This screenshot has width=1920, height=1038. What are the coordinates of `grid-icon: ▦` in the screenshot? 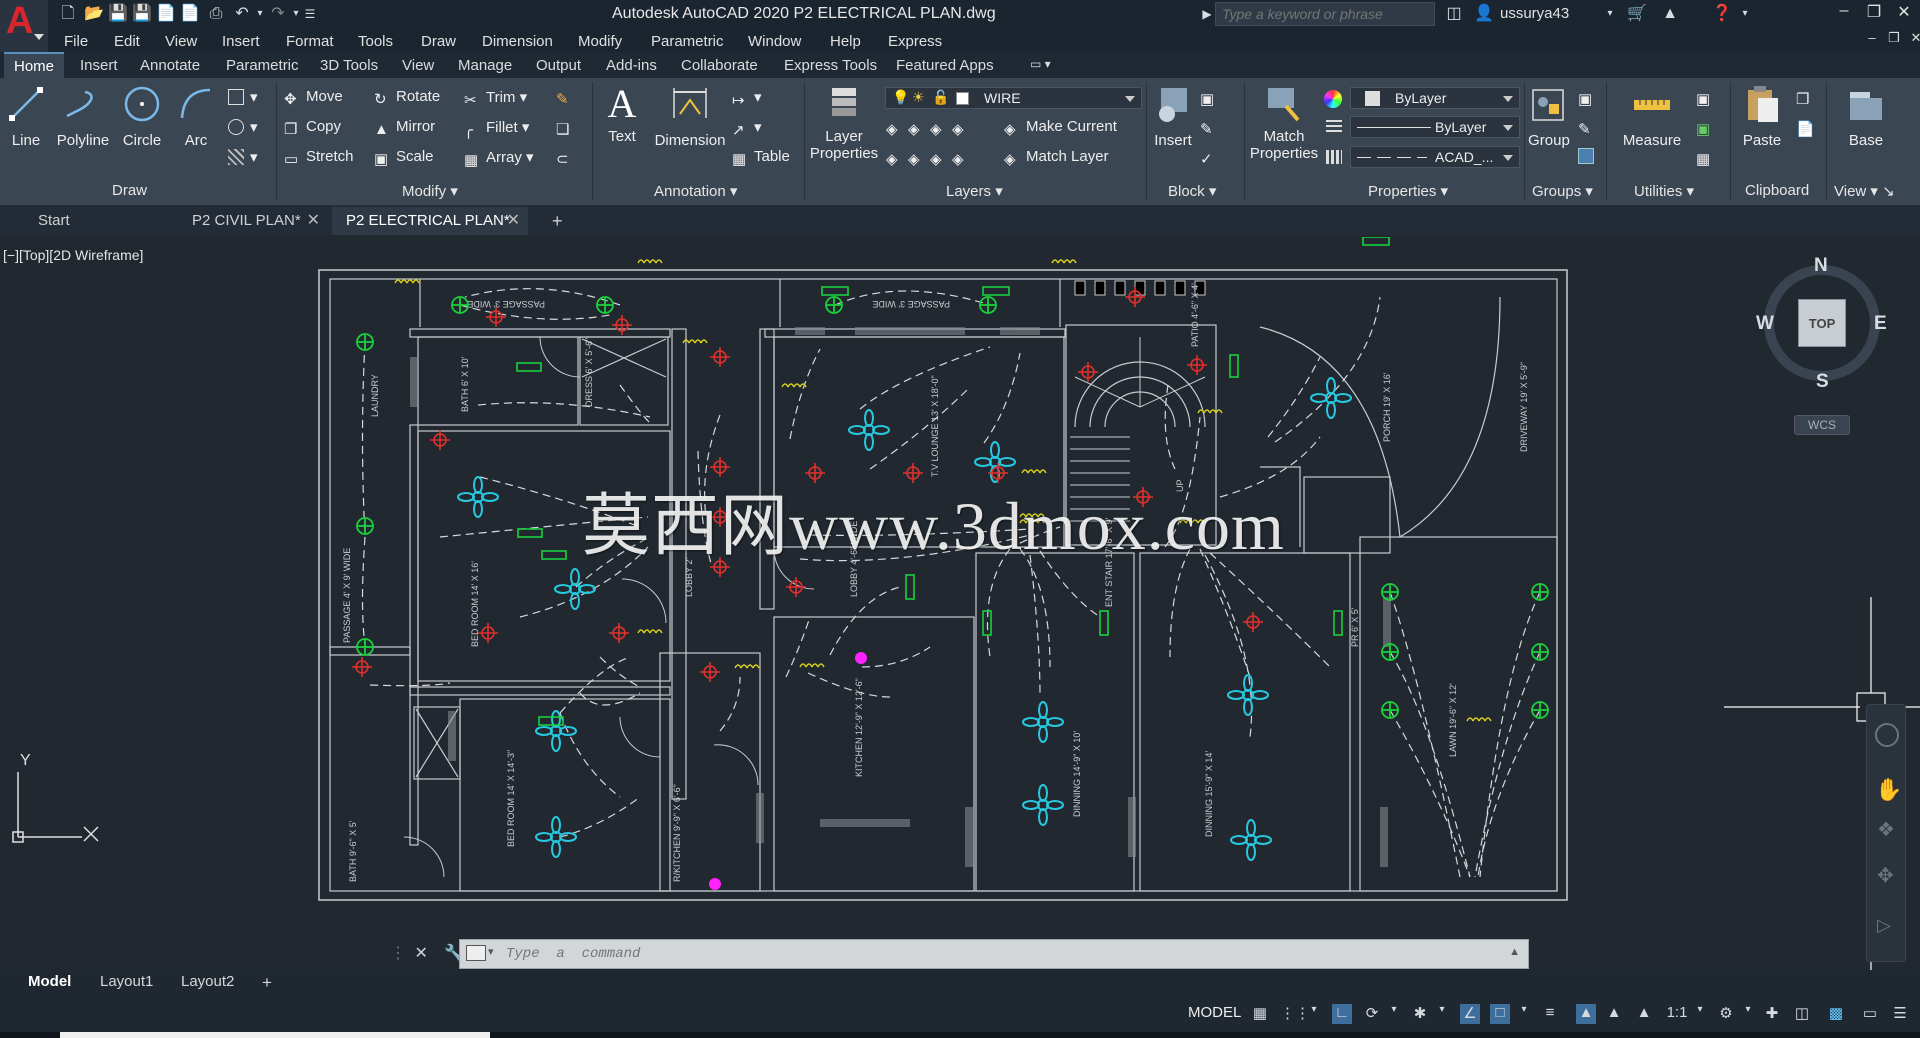 It's located at (1260, 1014).